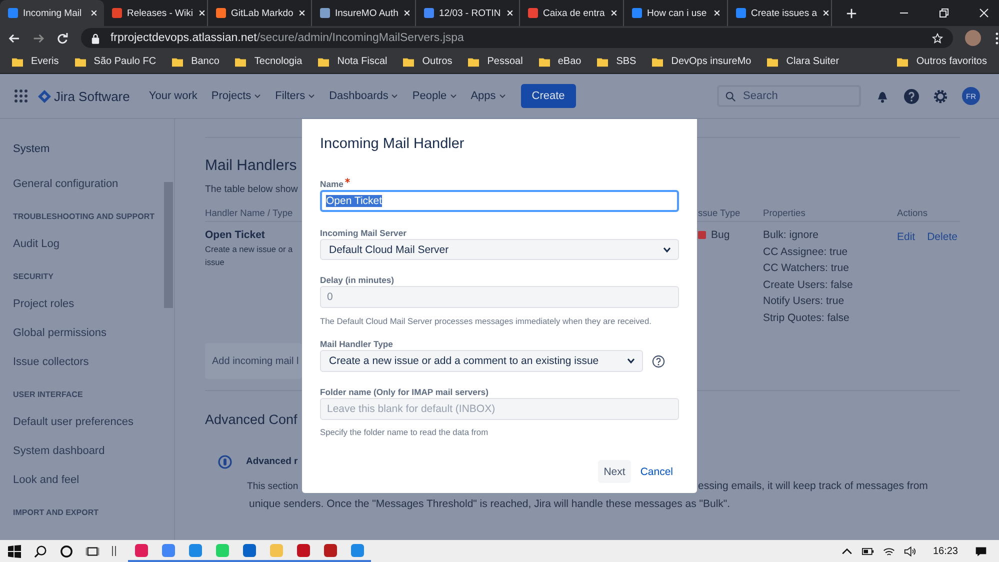 This screenshot has height=562, width=999. Describe the element at coordinates (173, 96) in the screenshot. I see `nav-menu: Your work` at that location.